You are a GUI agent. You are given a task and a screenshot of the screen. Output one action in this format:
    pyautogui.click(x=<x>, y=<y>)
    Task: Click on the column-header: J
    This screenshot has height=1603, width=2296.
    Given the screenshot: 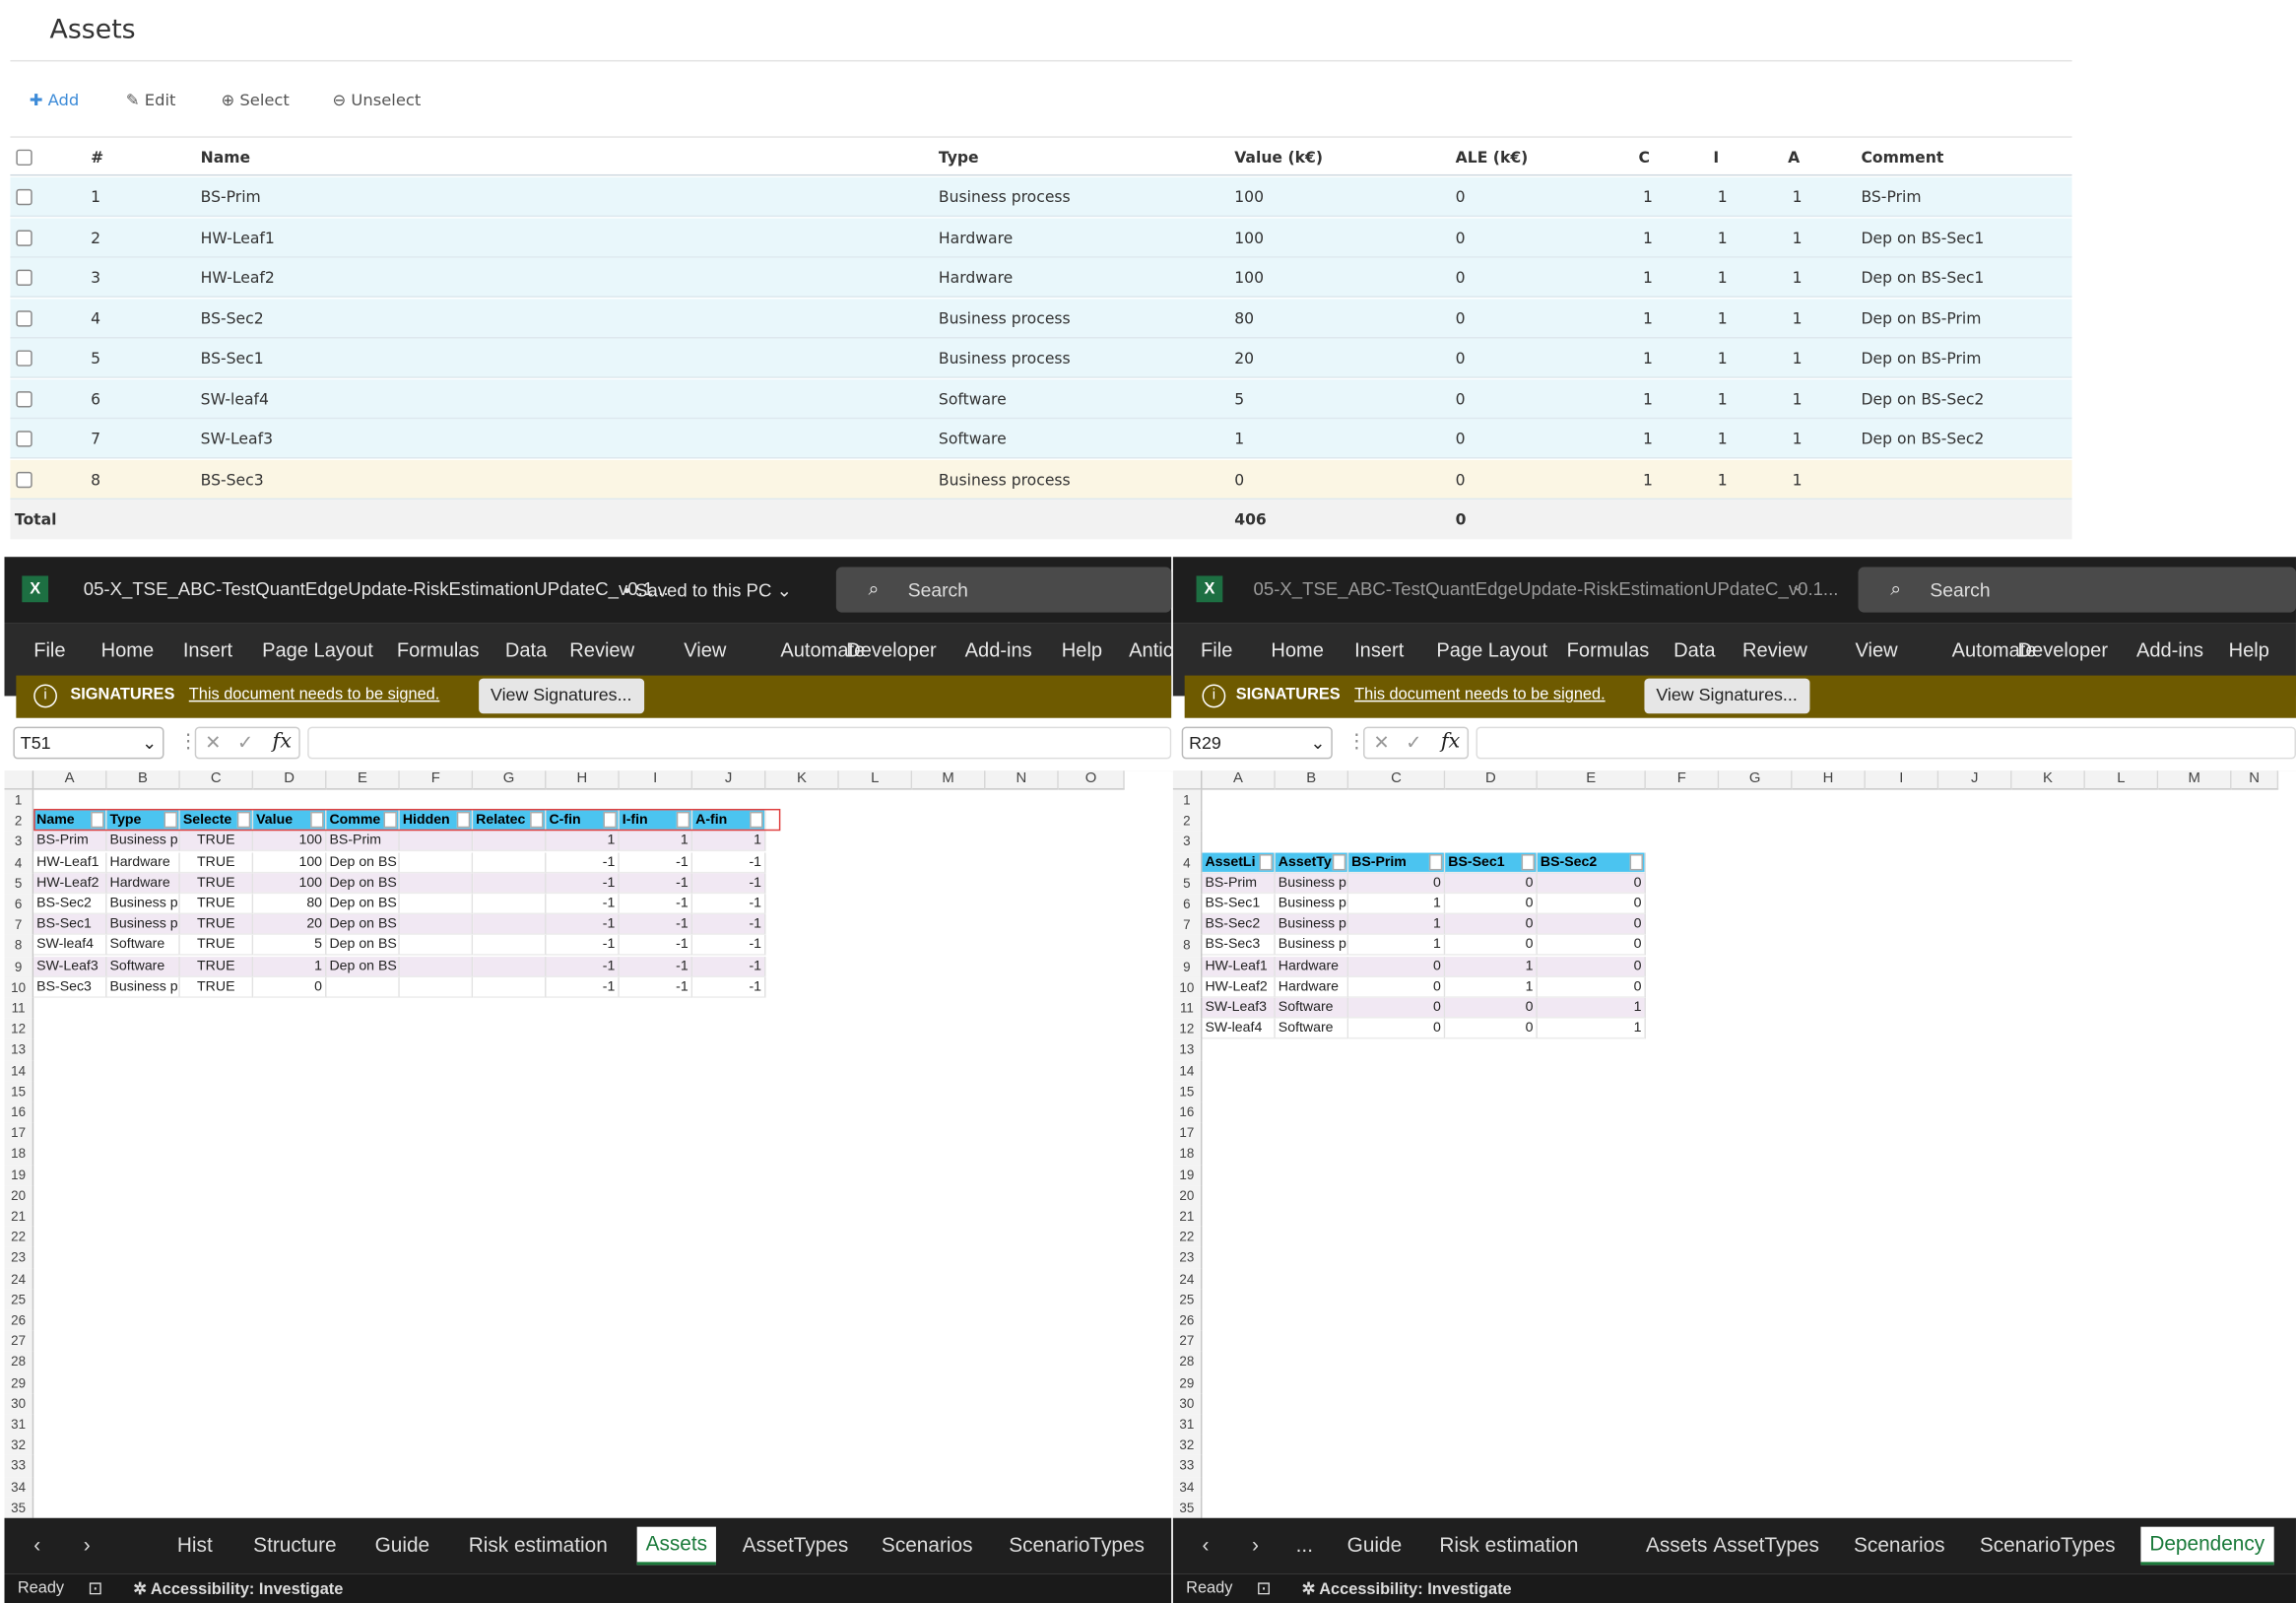 What is the action you would take?
    pyautogui.click(x=729, y=780)
    